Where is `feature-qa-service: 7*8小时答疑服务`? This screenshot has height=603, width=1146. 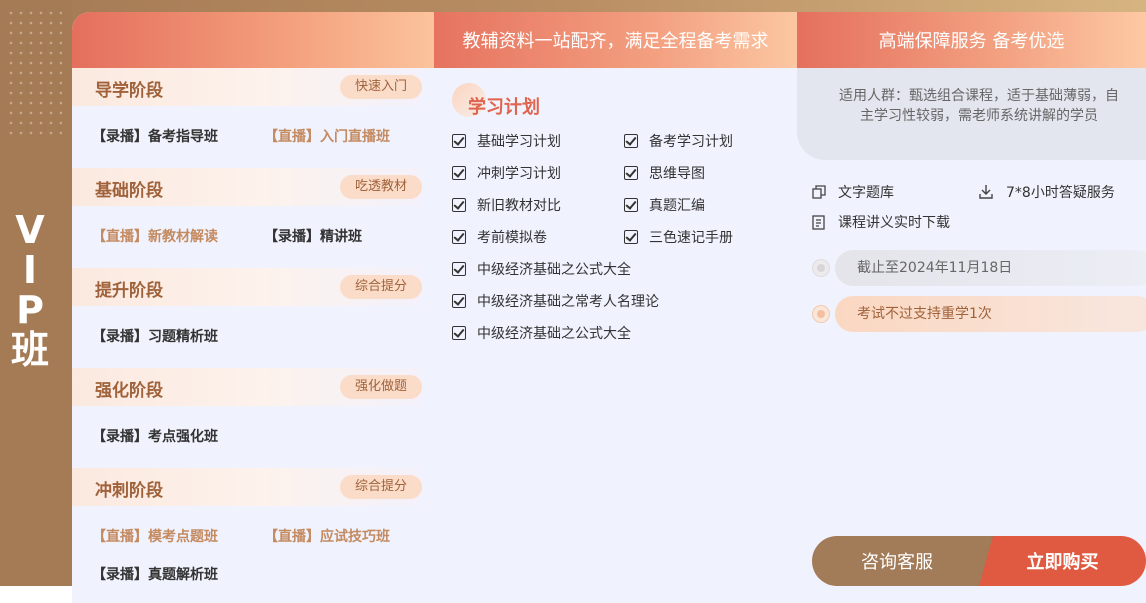
feature-qa-service: 7*8小时答疑服务 is located at coordinates (1046, 192).